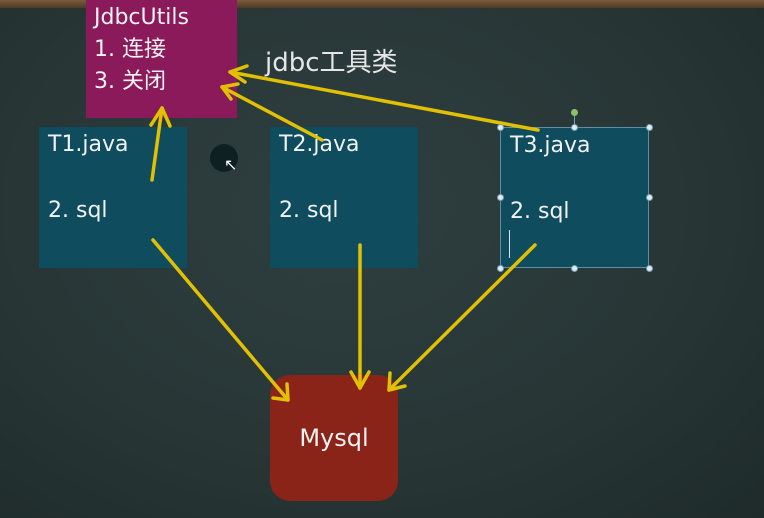 This screenshot has width=764, height=518. What do you see at coordinates (500, 197) in the screenshot?
I see `resize-handle-left` at bounding box center [500, 197].